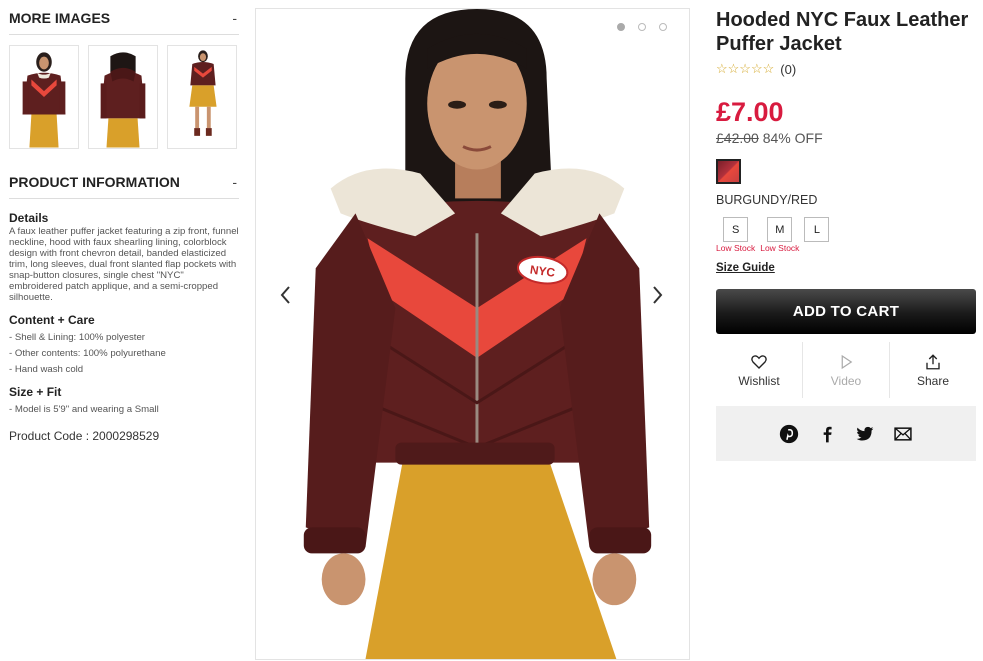 The height and width of the screenshot is (661, 983). What do you see at coordinates (932, 370) in the screenshot?
I see `share-button: Share` at bounding box center [932, 370].